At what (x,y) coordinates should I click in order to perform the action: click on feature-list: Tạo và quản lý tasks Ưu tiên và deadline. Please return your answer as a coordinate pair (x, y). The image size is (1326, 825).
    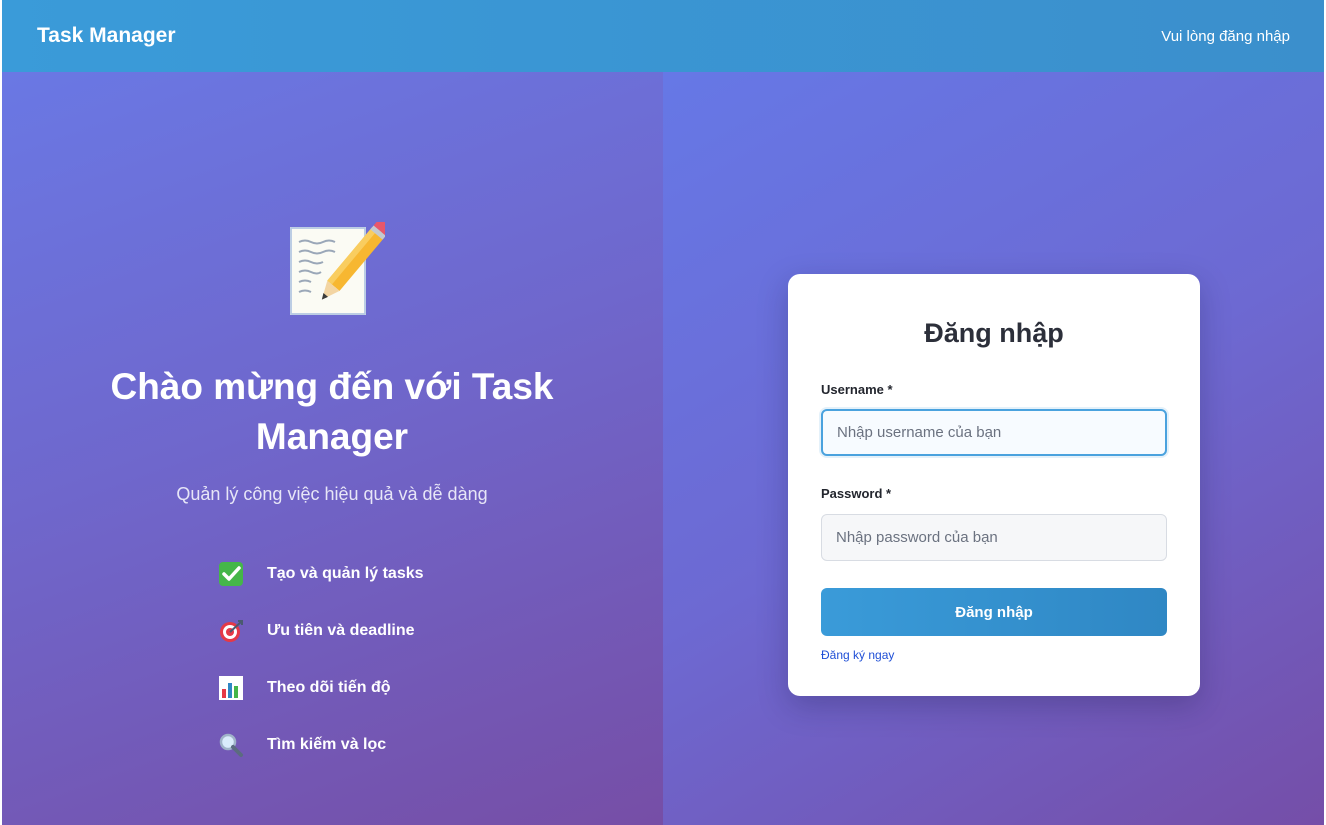
    Looking at the image, I should click on (321, 674).